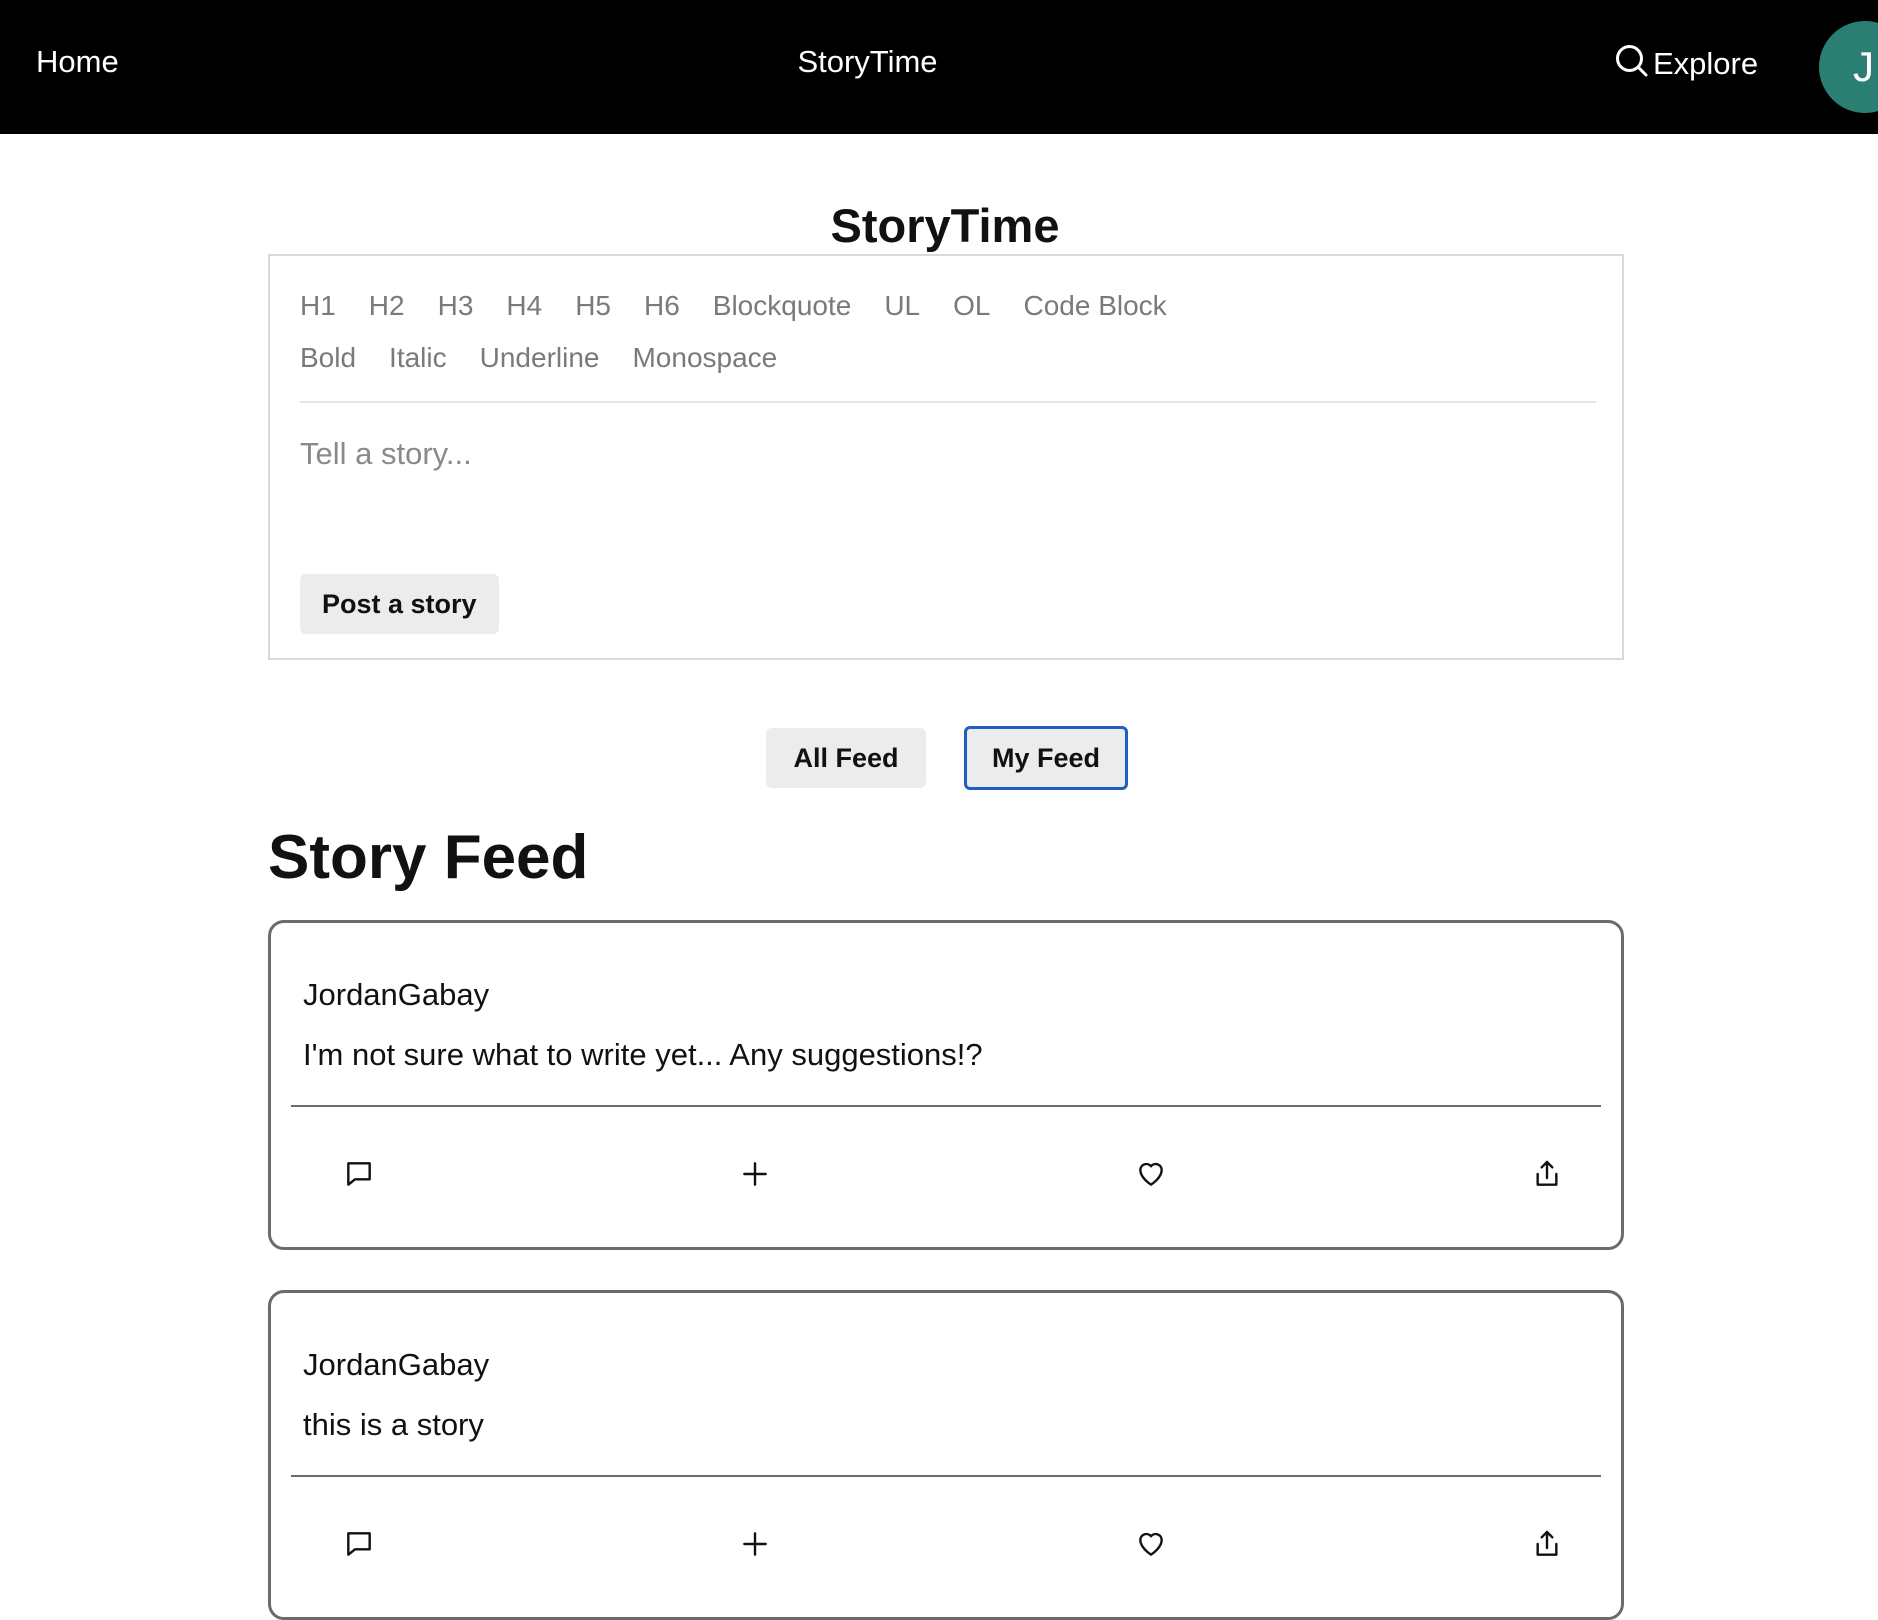 The height and width of the screenshot is (1620, 1878). I want to click on toolbar-italic-button: Italic, so click(418, 358).